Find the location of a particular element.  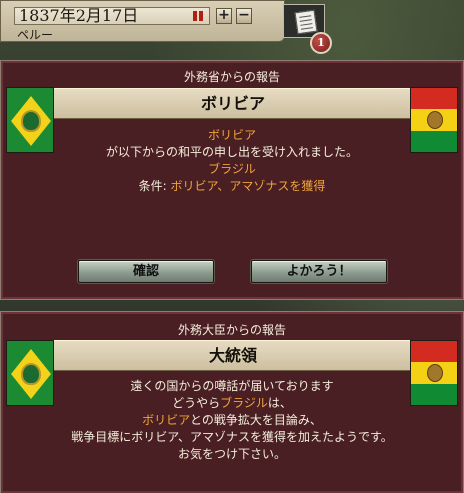

rumor-line-2: どうやらブラジルは、 is located at coordinates (232, 403).